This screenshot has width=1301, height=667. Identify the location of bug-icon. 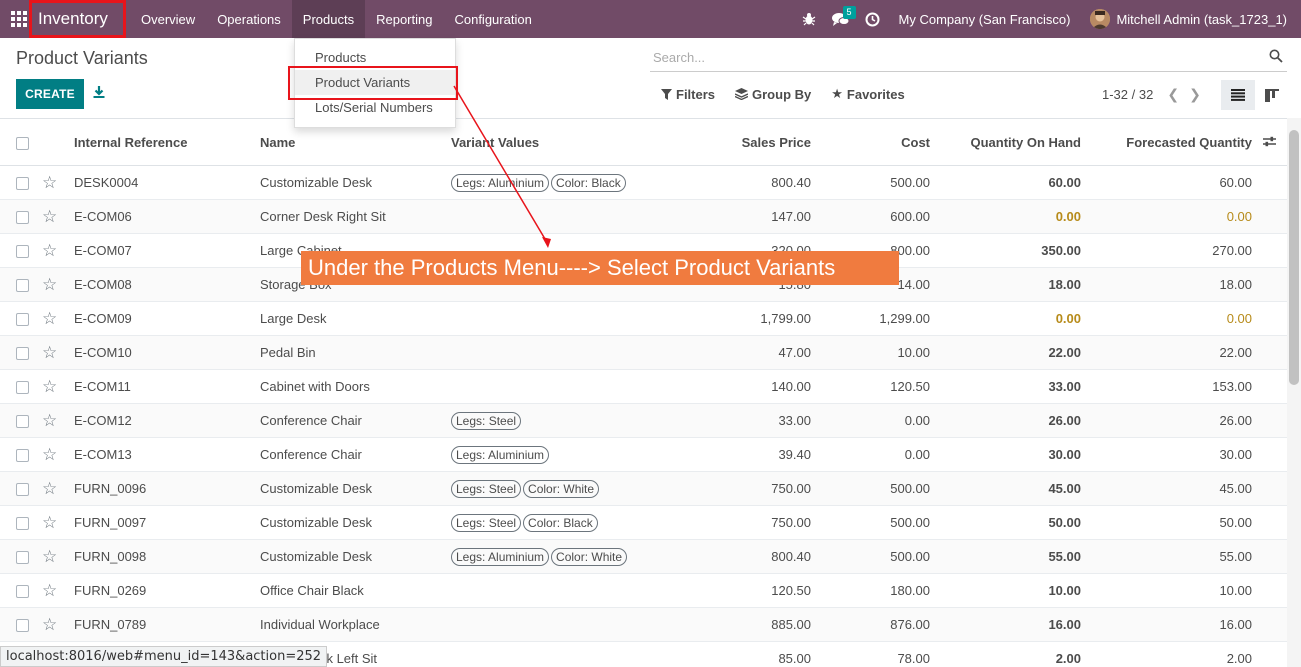
(809, 19).